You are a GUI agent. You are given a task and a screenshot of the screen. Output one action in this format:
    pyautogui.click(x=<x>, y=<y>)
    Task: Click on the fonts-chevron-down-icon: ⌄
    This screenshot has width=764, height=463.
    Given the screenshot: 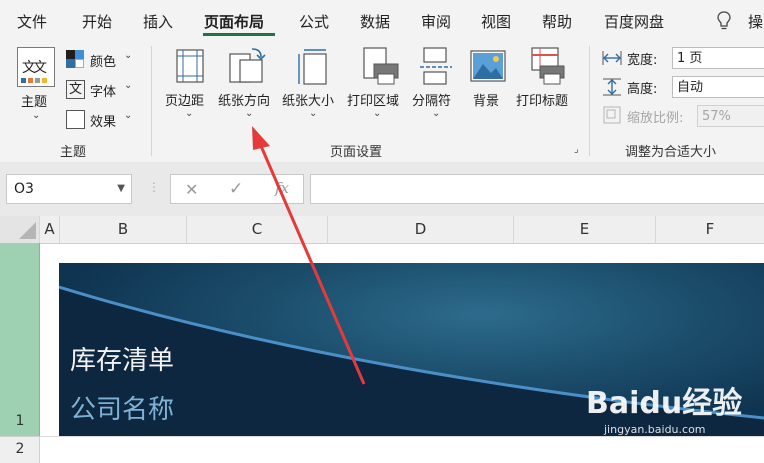 What is the action you would take?
    pyautogui.click(x=128, y=85)
    